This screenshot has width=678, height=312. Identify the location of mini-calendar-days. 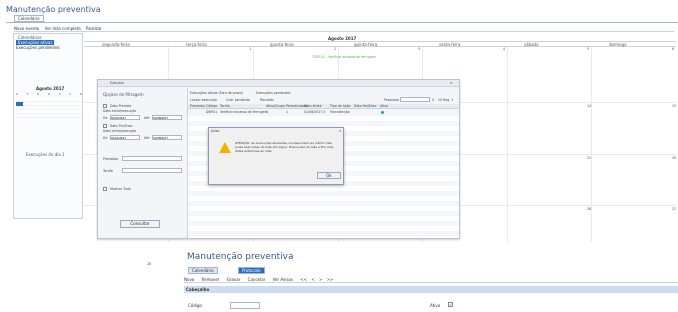
(49, 108).